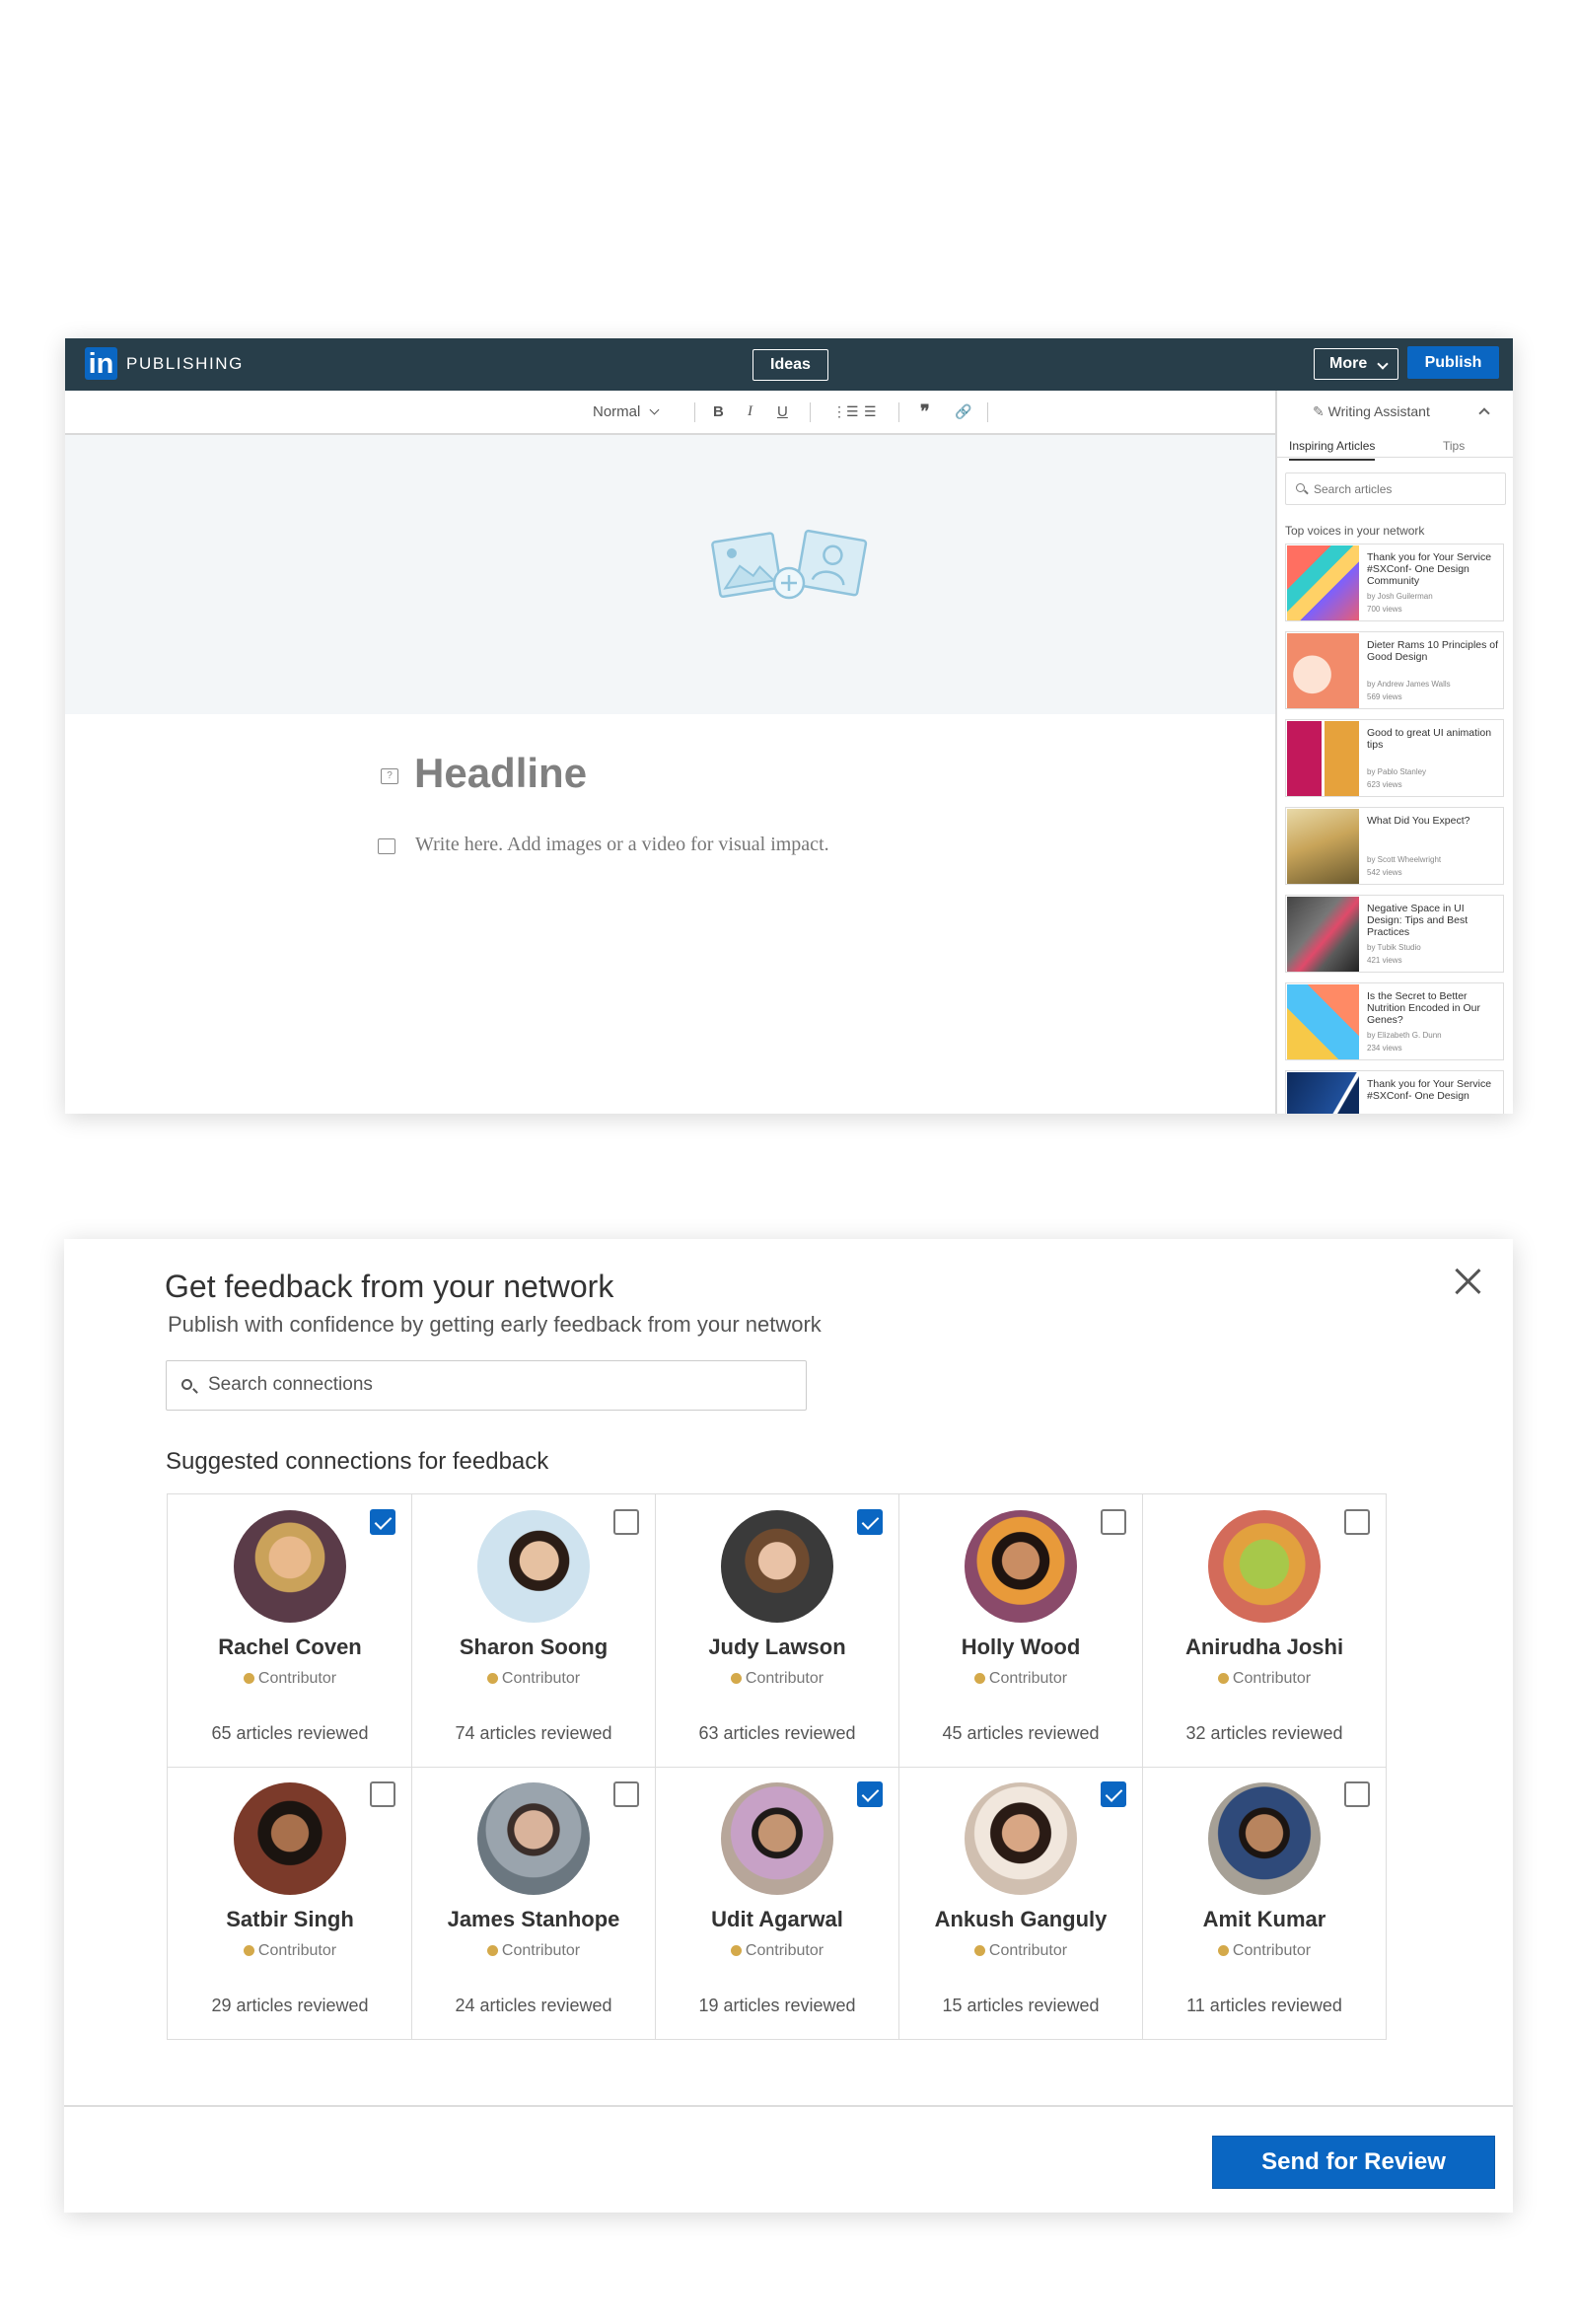 The width and height of the screenshot is (1576, 2324). Describe the element at coordinates (1409, 684) in the screenshot. I see `article-author: by Andrew James Walls` at that location.